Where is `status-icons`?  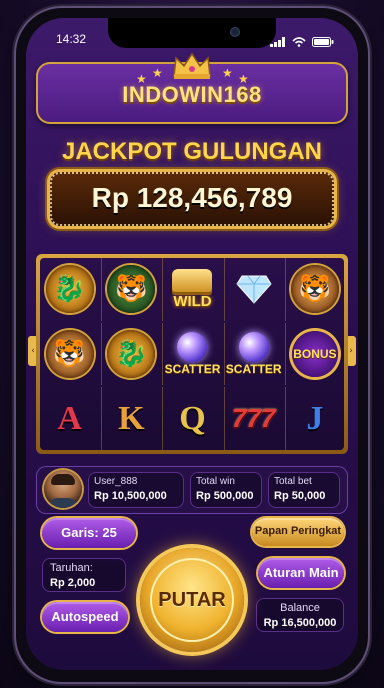 status-icons is located at coordinates (302, 41).